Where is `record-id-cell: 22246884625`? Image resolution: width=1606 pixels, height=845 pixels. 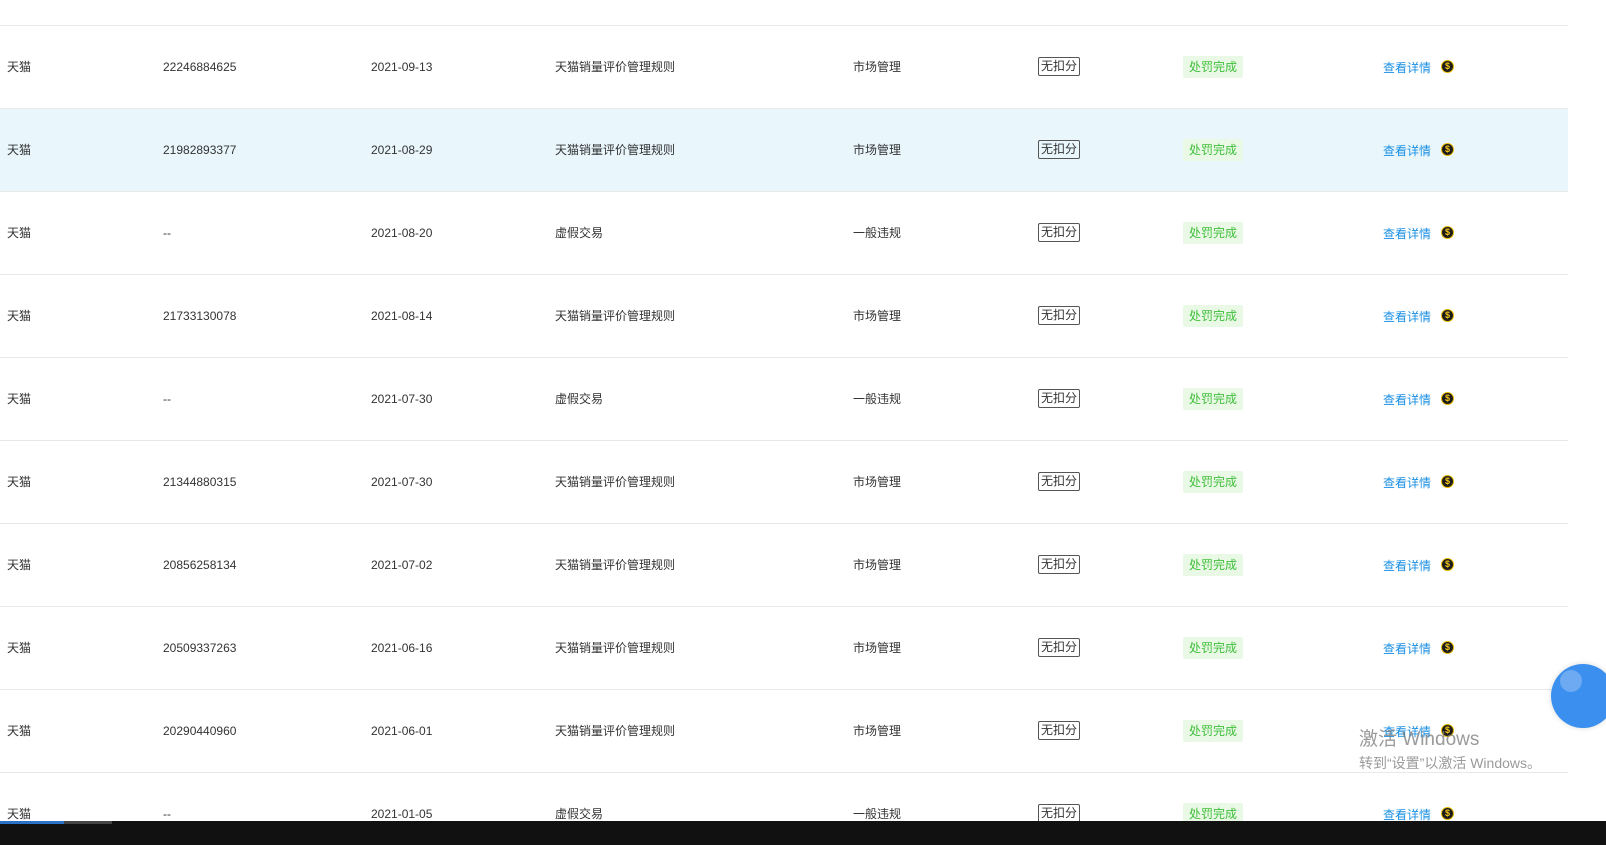
record-id-cell: 22246884625 is located at coordinates (200, 67).